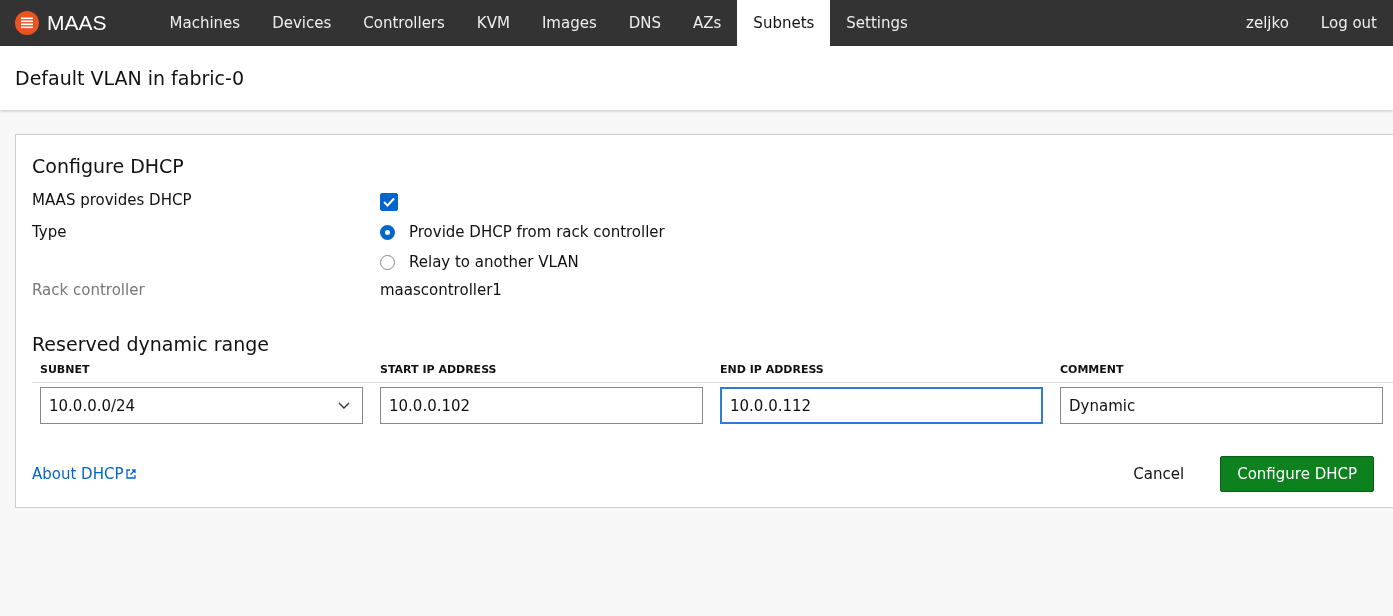  Describe the element at coordinates (1092, 369) in the screenshot. I see `column-header: COMMENT` at that location.